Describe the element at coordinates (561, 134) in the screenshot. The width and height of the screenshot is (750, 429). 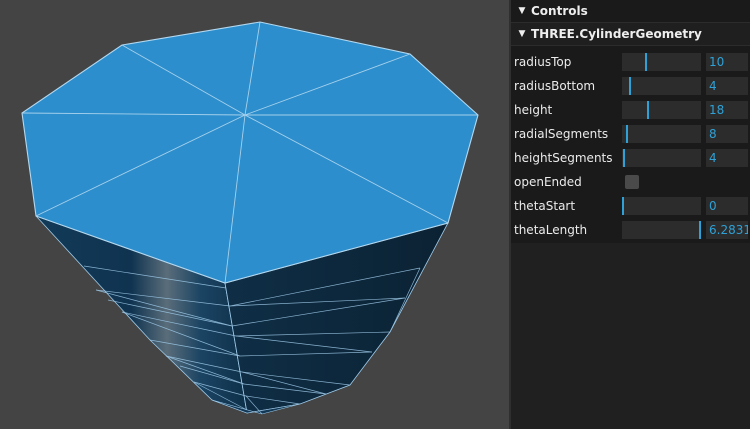
I see `param-label: radialSegments` at that location.